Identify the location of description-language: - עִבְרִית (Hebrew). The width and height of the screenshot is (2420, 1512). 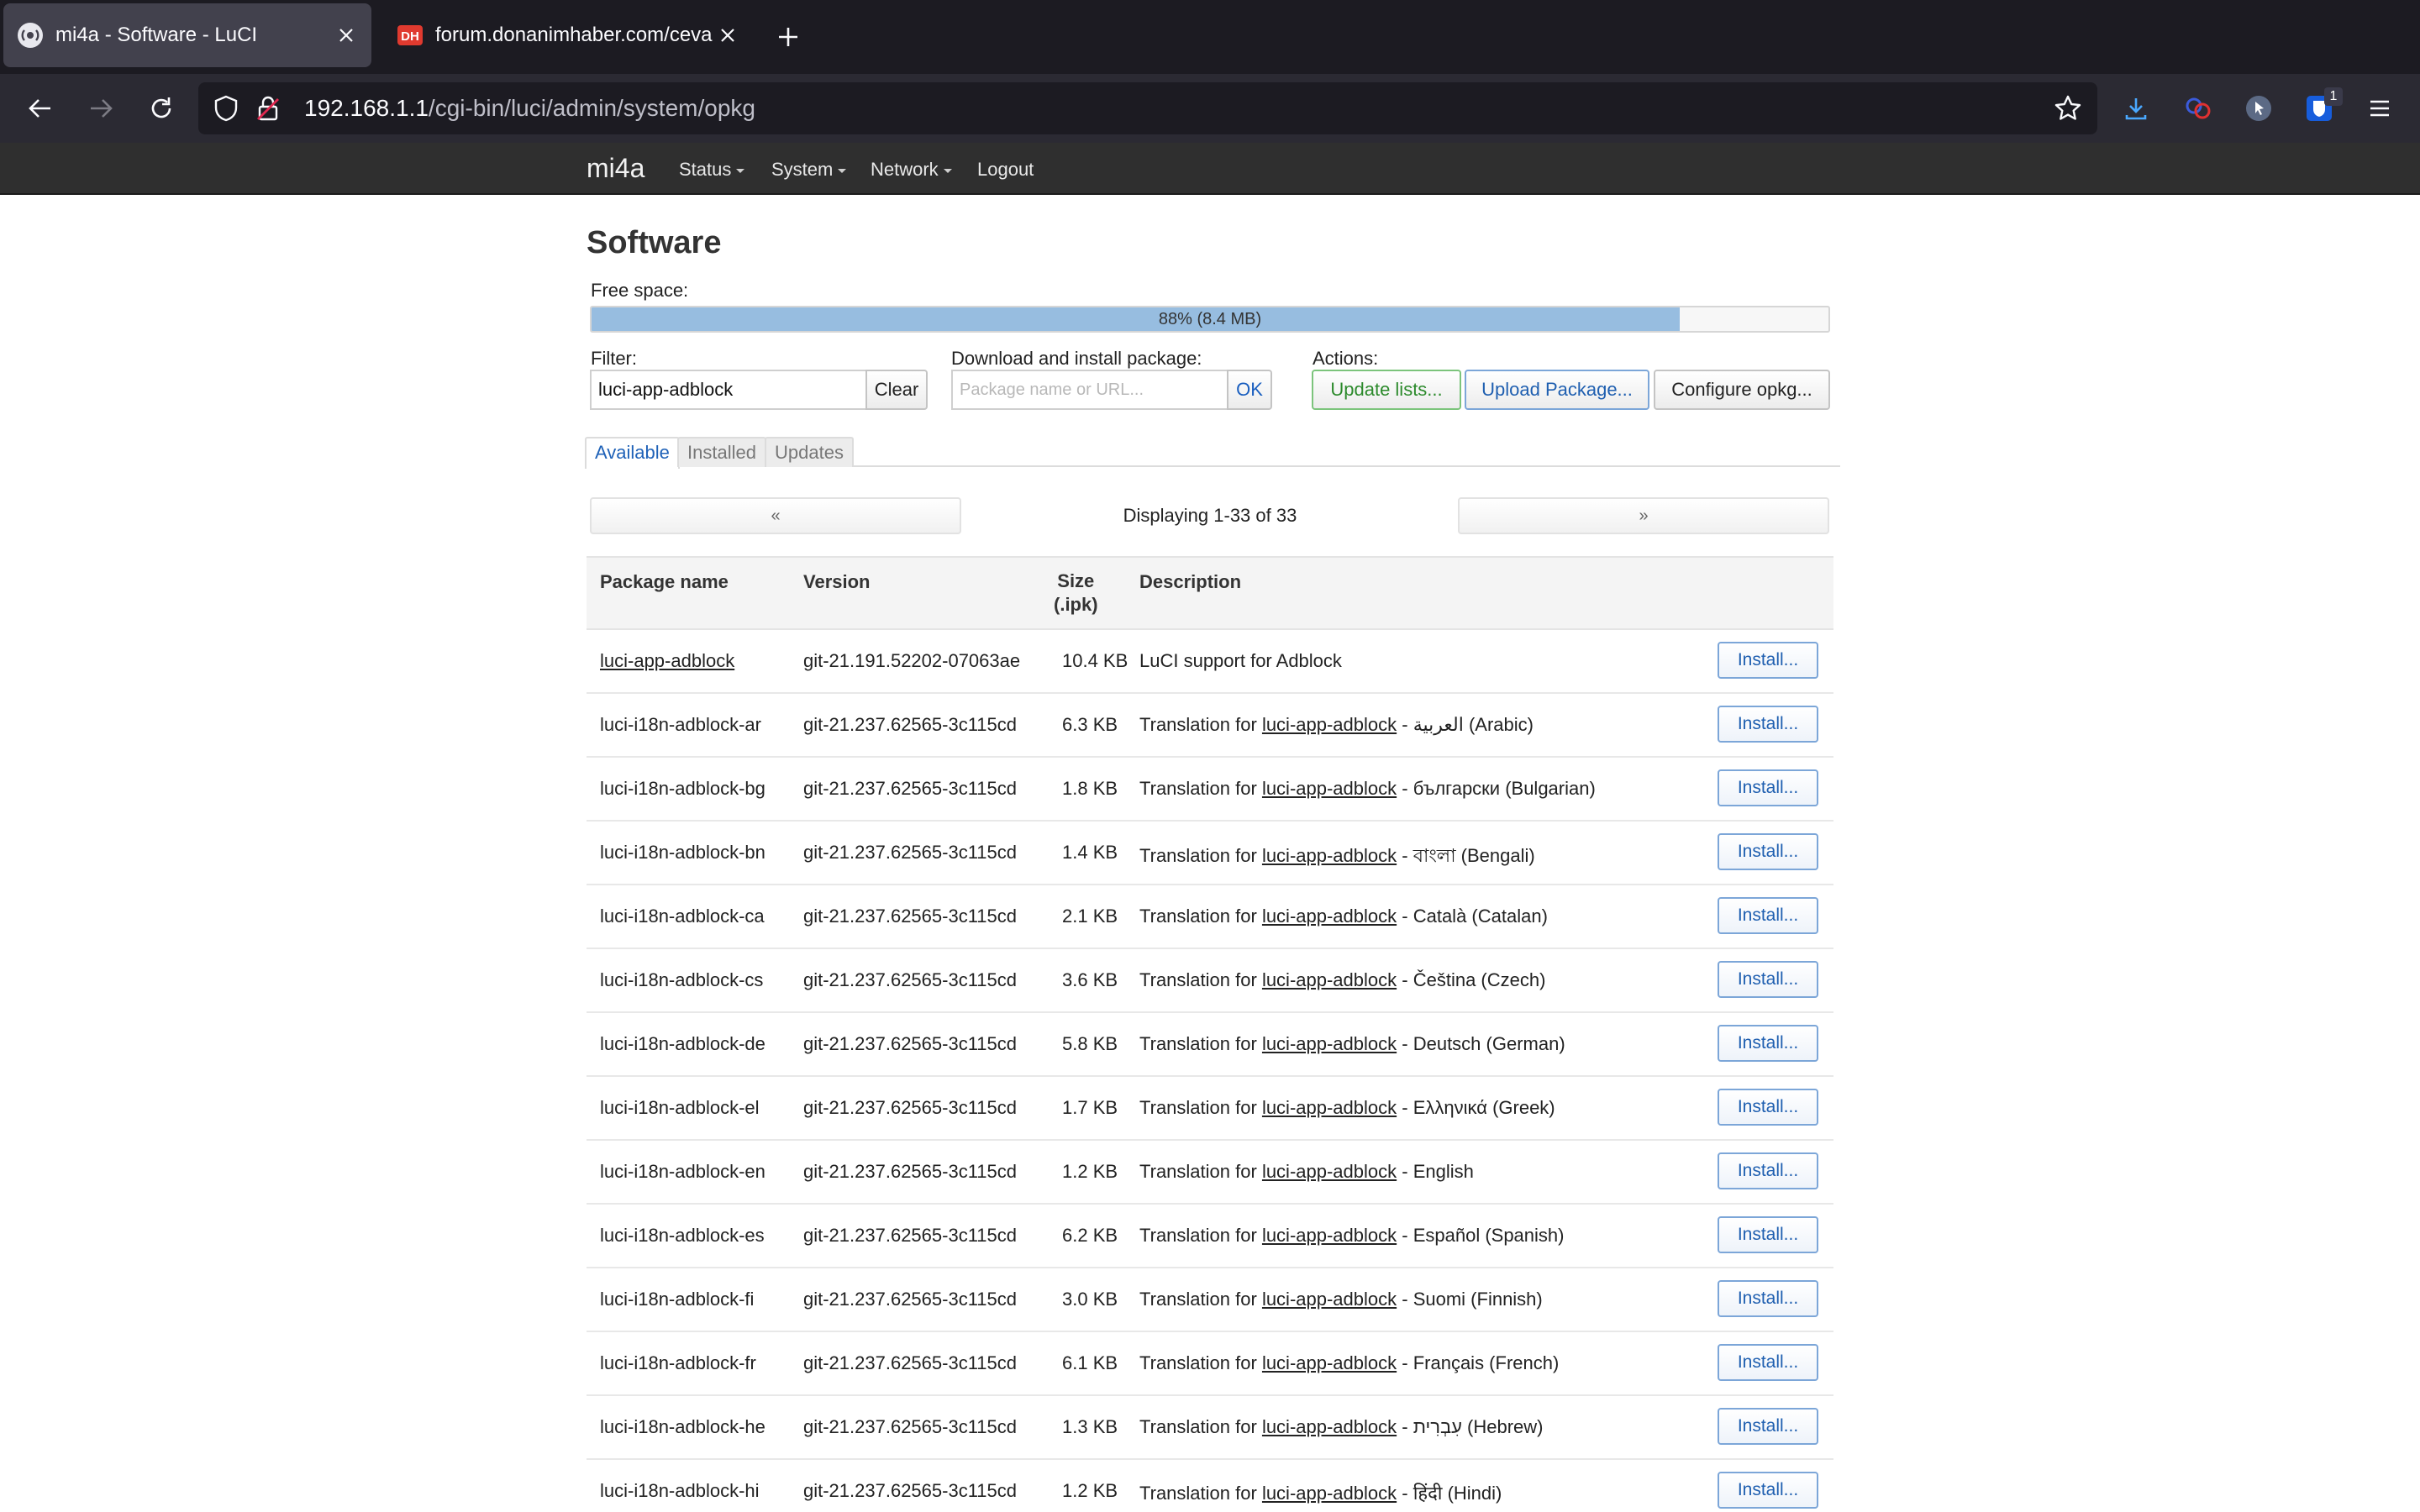
(1473, 1426).